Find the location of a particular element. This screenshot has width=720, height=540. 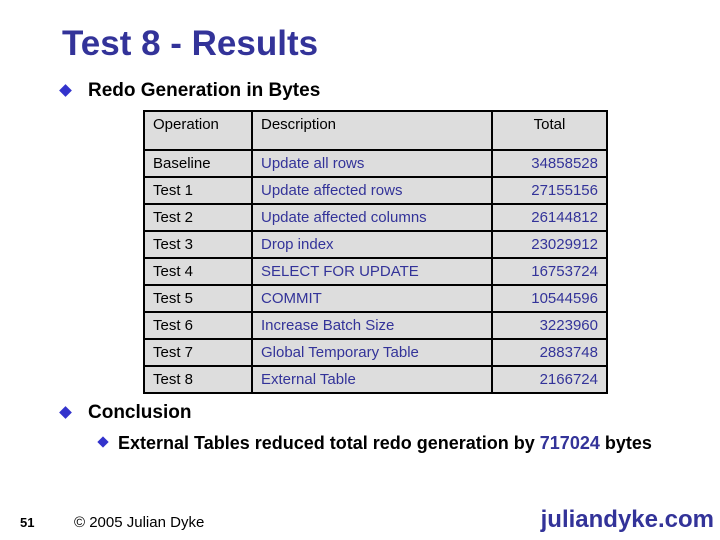

table-header-row: Operation Description Total is located at coordinates (375, 130).